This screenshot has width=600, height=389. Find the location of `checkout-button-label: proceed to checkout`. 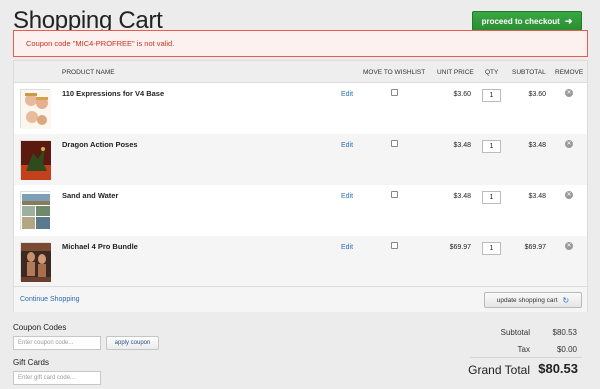

checkout-button-label: proceed to checkout is located at coordinates (520, 21).